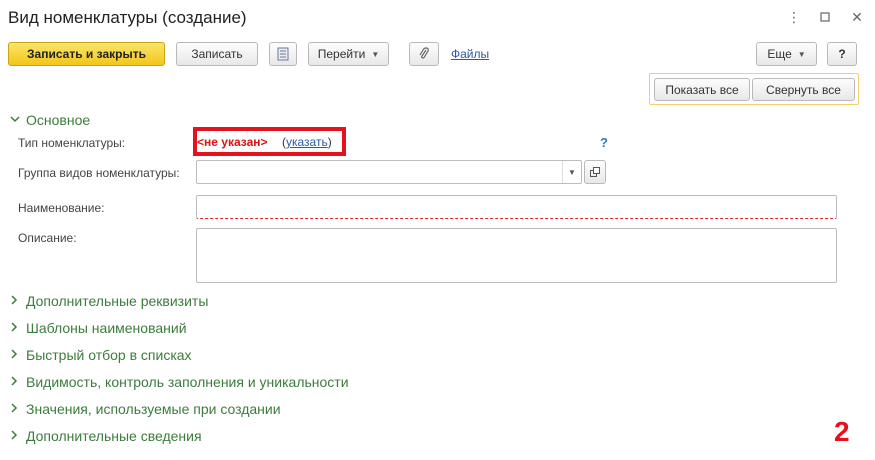  I want to click on more-vert-icon: ⋮, so click(794, 17).